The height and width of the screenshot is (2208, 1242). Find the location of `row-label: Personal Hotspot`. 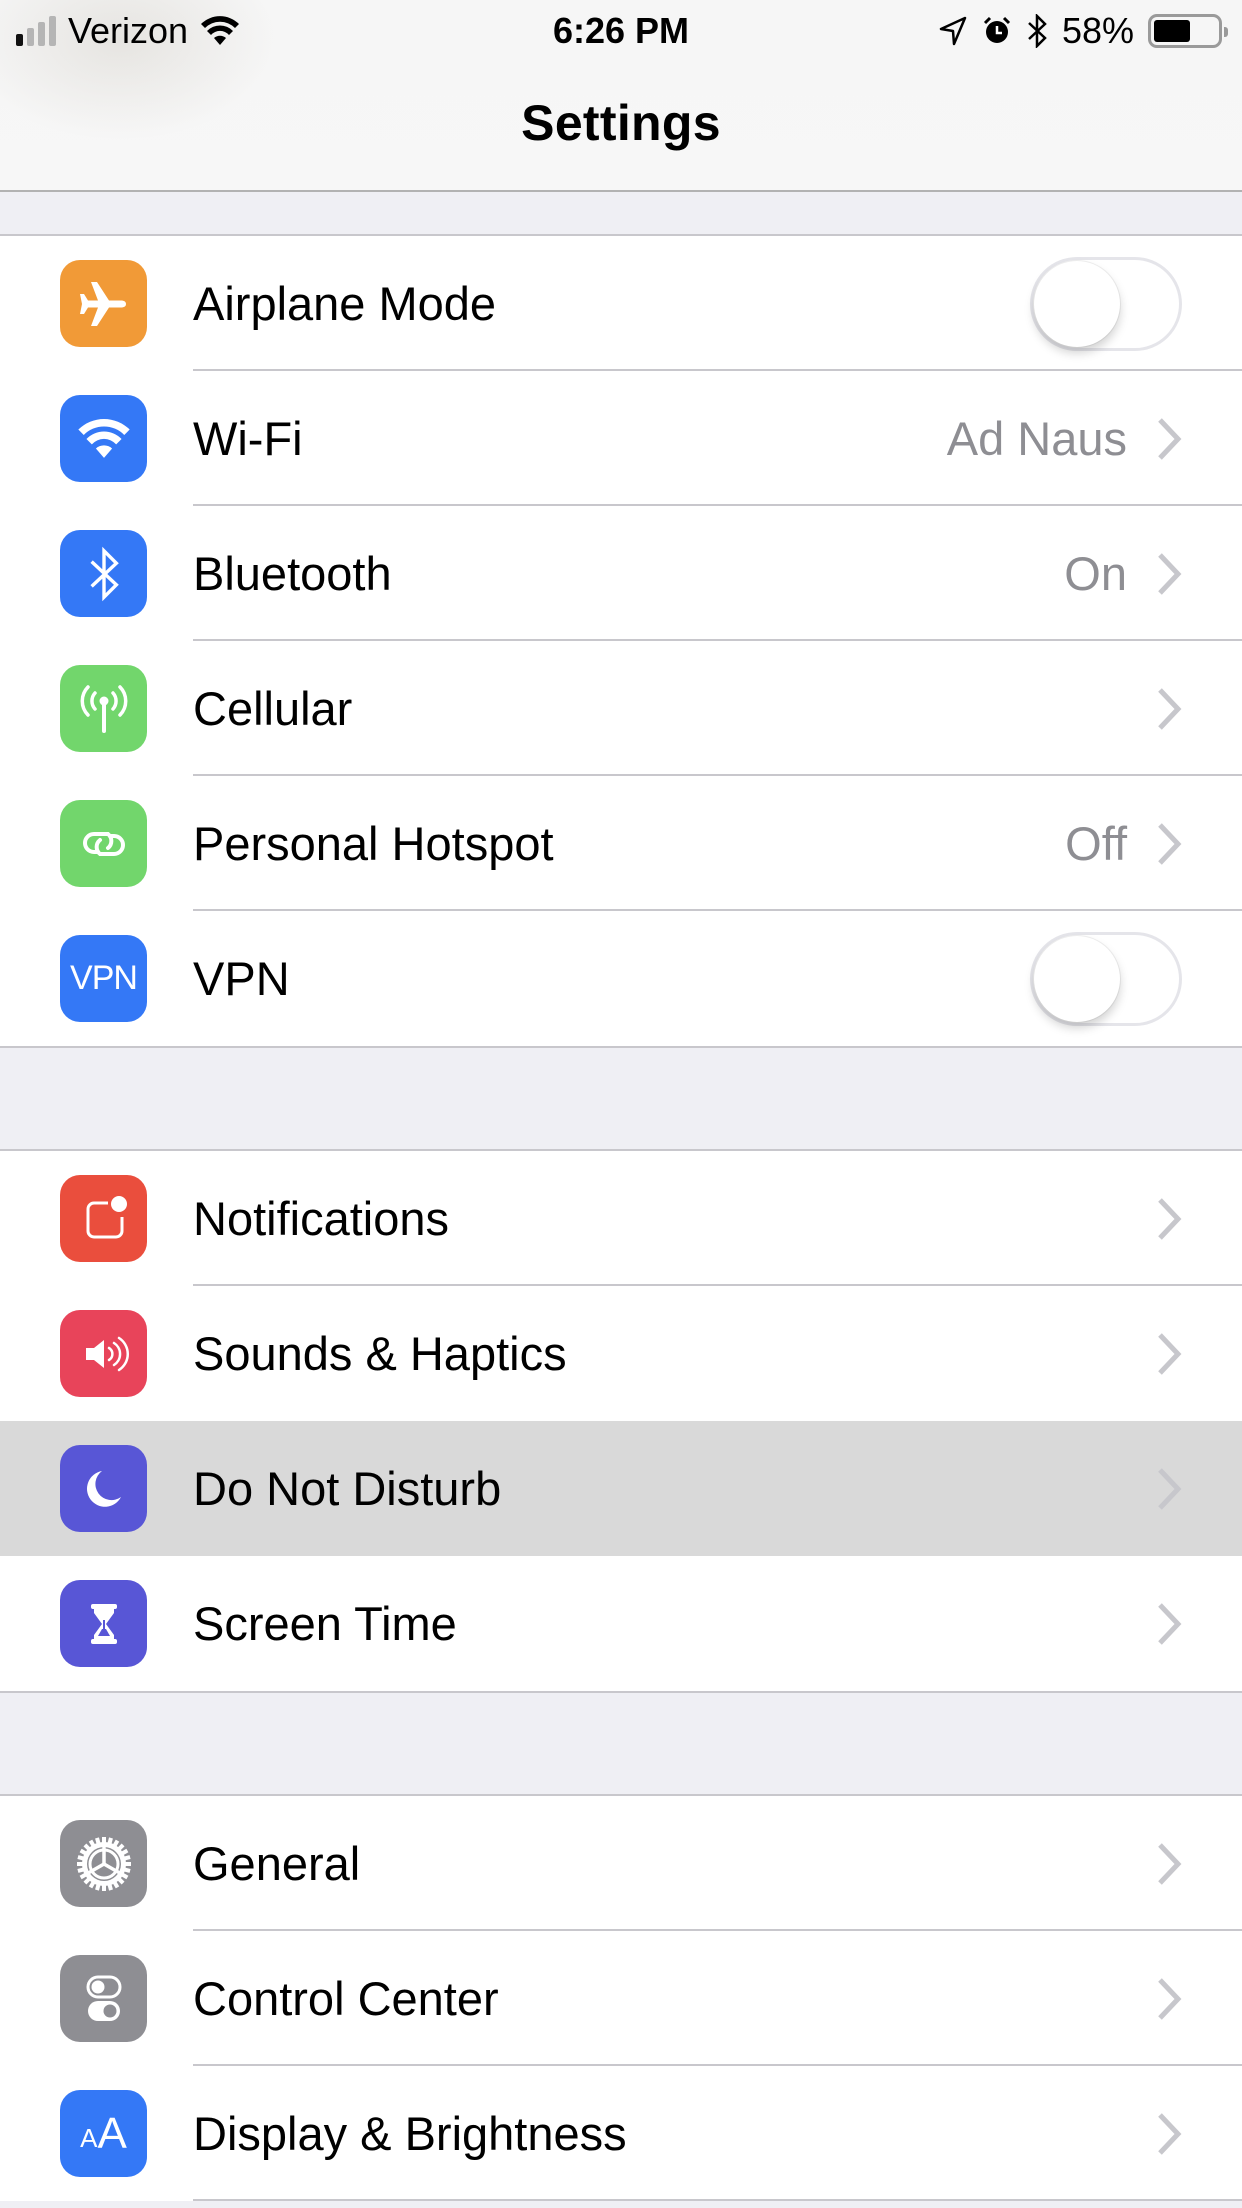

row-label: Personal Hotspot is located at coordinates (373, 843).